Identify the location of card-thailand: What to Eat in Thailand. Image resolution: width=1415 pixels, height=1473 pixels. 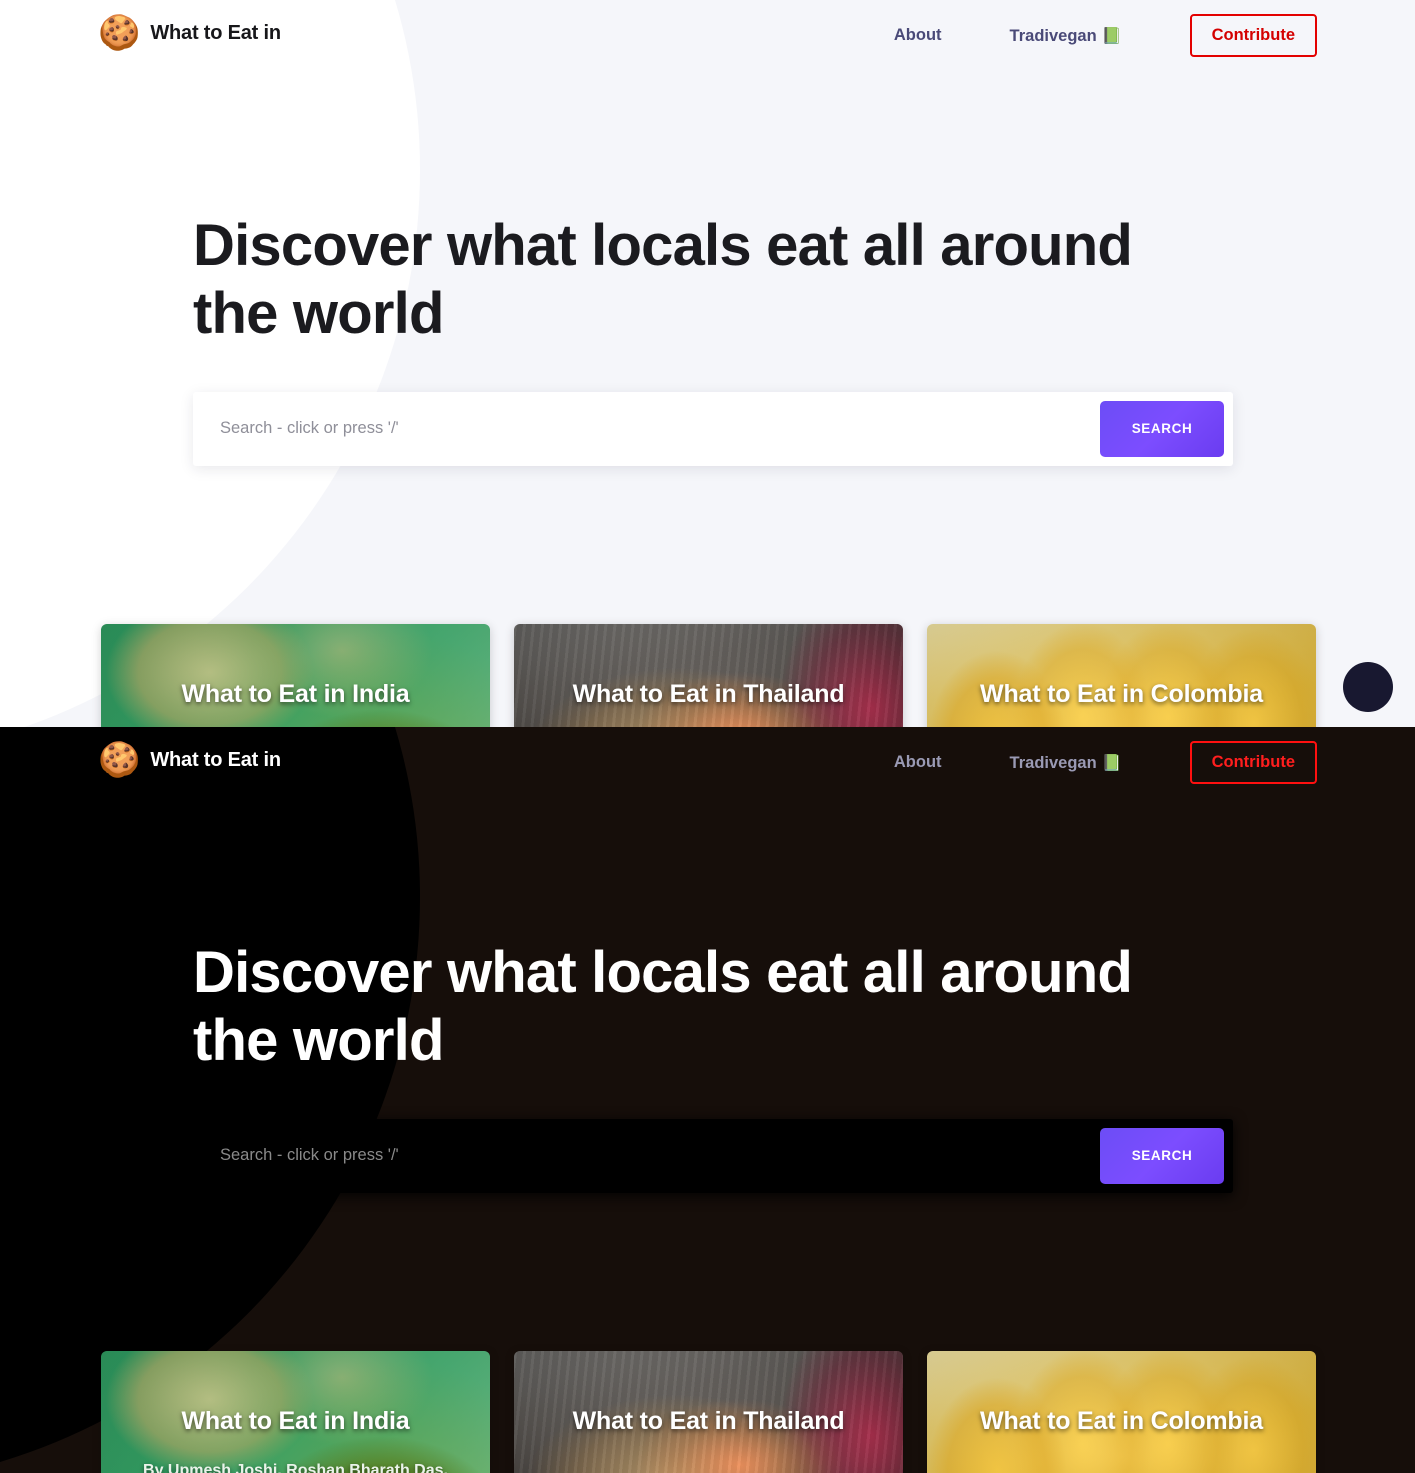
(708, 1412).